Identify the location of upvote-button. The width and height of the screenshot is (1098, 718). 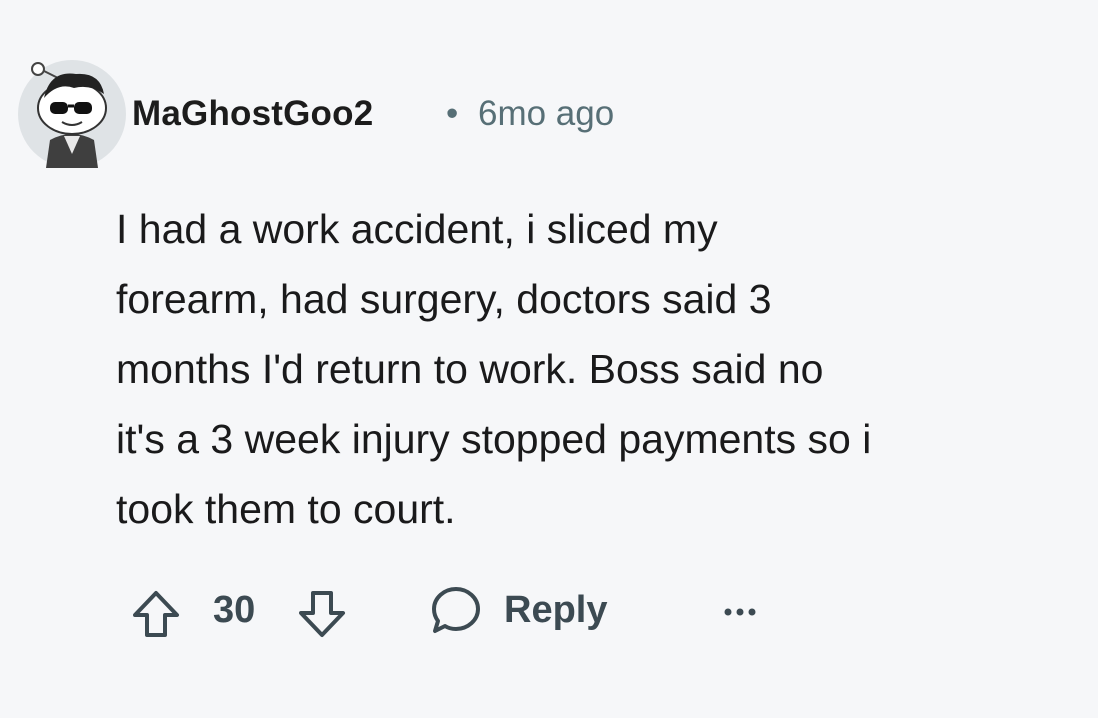
(156, 614).